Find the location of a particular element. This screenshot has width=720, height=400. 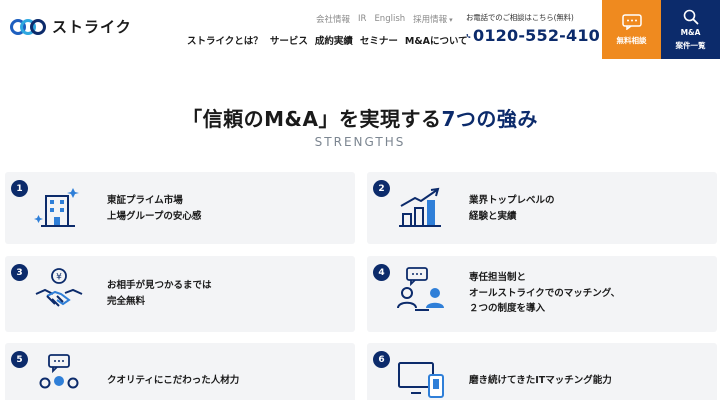

strength-card-5: 5 クオリティにこだわった人材力 is located at coordinates (180, 371).